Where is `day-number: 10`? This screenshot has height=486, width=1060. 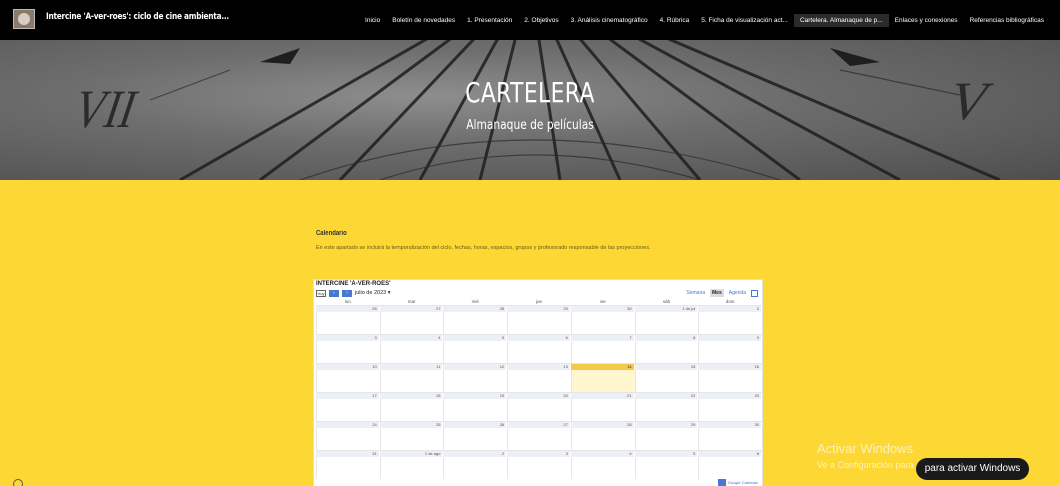 day-number: 10 is located at coordinates (347, 367).